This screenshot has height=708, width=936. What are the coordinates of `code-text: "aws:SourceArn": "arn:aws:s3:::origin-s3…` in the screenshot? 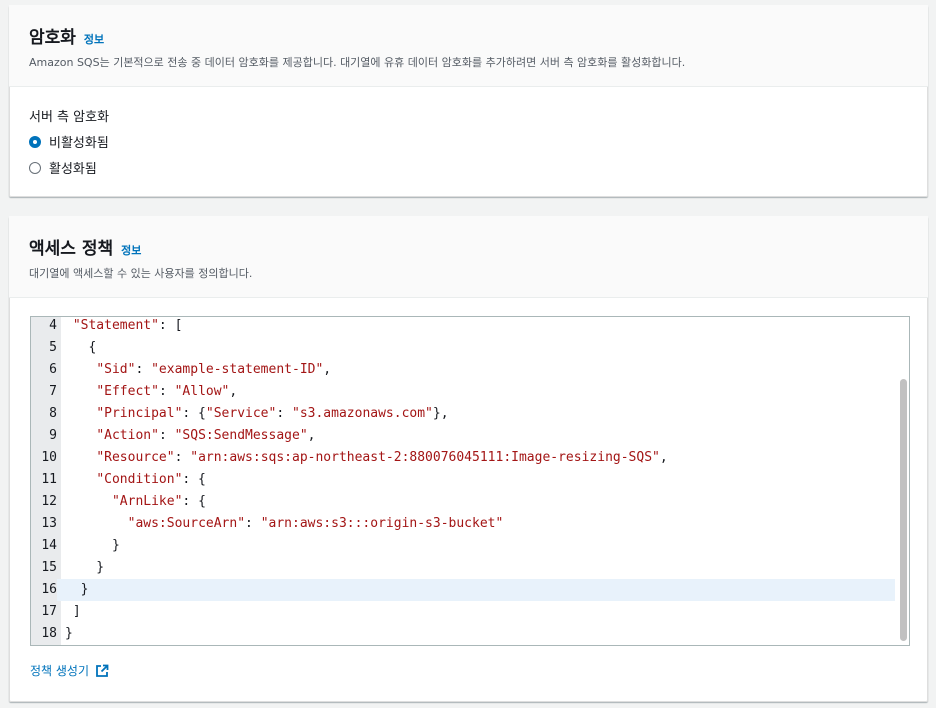 It's located at (315, 523).